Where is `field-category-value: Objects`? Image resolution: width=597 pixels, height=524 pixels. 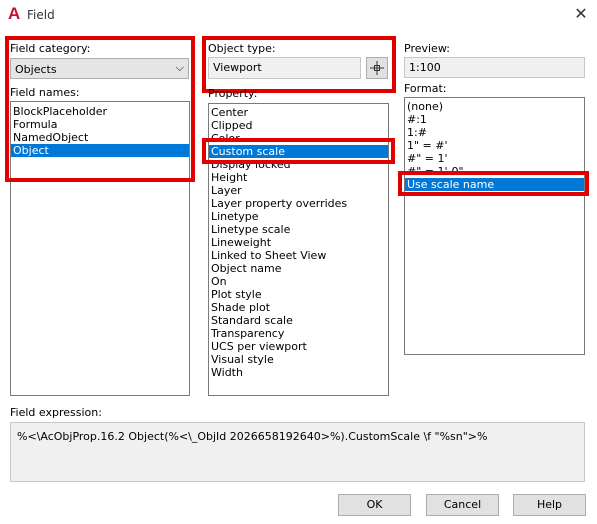 field-category-value: Objects is located at coordinates (36, 69).